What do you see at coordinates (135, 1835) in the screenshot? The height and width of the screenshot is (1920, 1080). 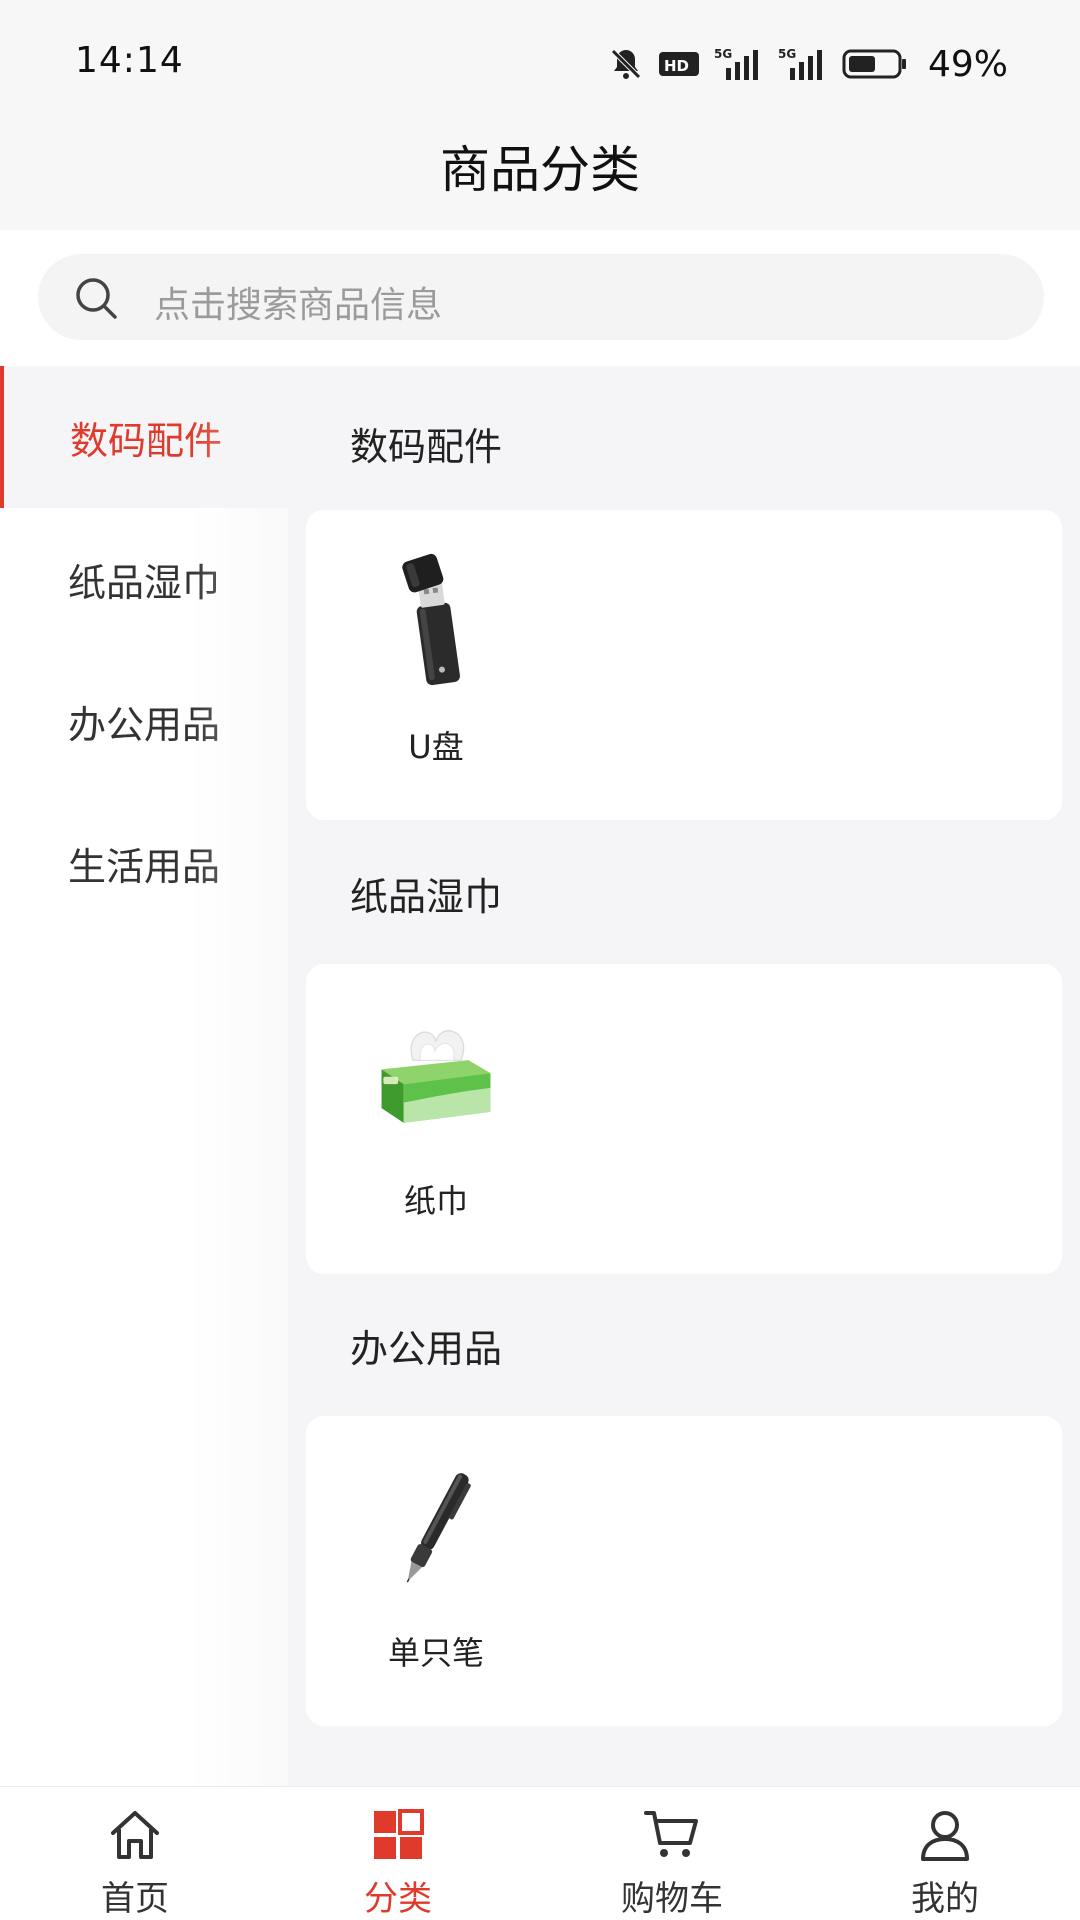 I see `home-icon` at bounding box center [135, 1835].